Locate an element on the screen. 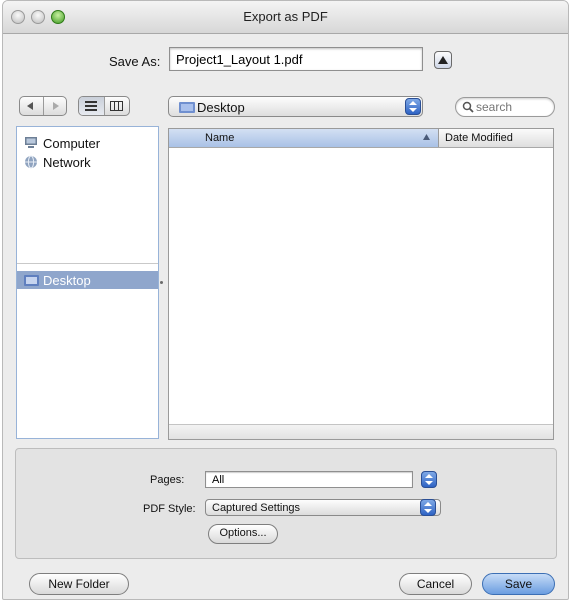 This screenshot has height=602, width=571. pdf-style-value: Captured Settings is located at coordinates (256, 508).